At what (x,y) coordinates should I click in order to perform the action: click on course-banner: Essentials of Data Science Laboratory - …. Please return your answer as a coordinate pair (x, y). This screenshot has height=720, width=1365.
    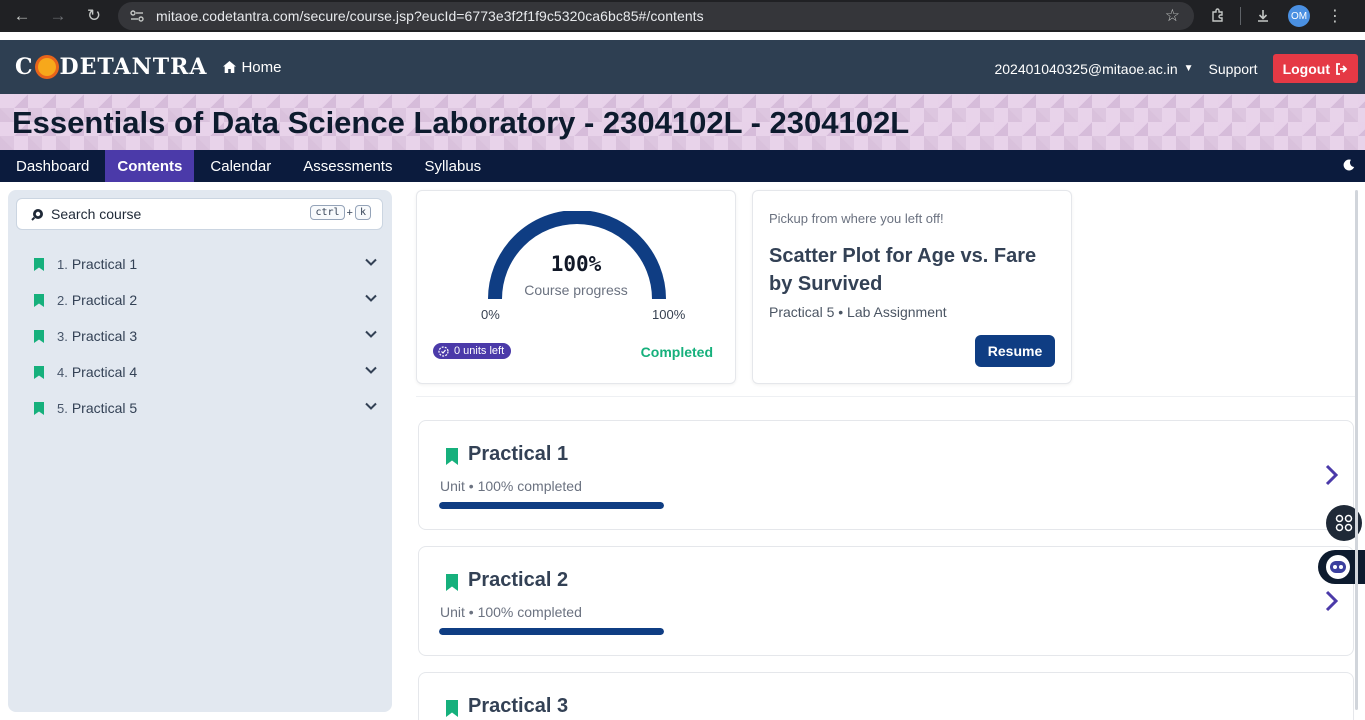
    Looking at the image, I should click on (682, 122).